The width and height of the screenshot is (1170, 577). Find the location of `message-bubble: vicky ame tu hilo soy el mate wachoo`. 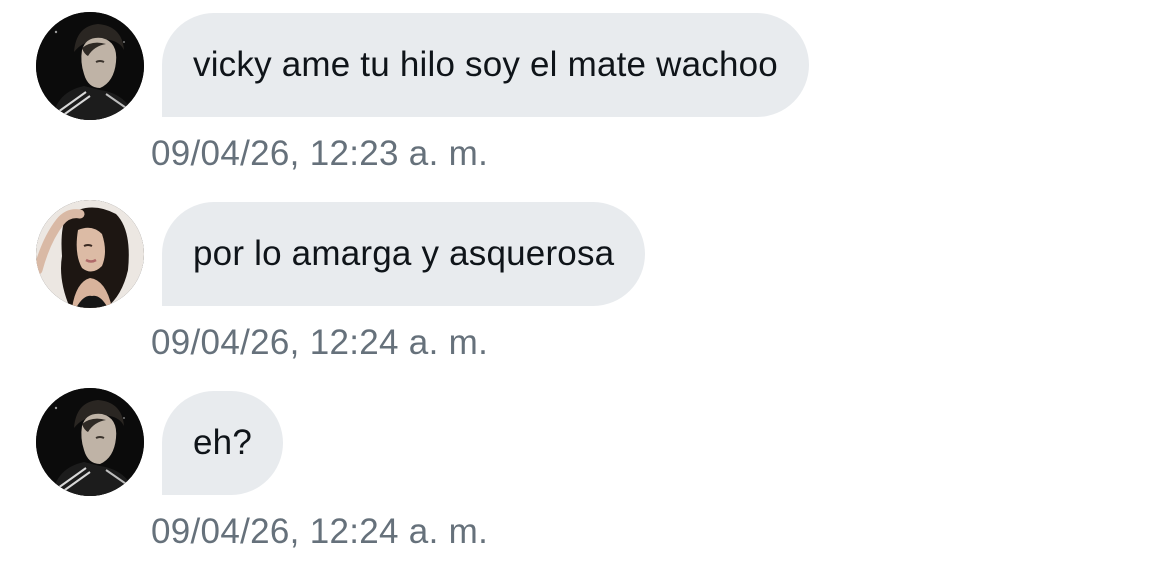

message-bubble: vicky ame tu hilo soy el mate wachoo is located at coordinates (485, 65).